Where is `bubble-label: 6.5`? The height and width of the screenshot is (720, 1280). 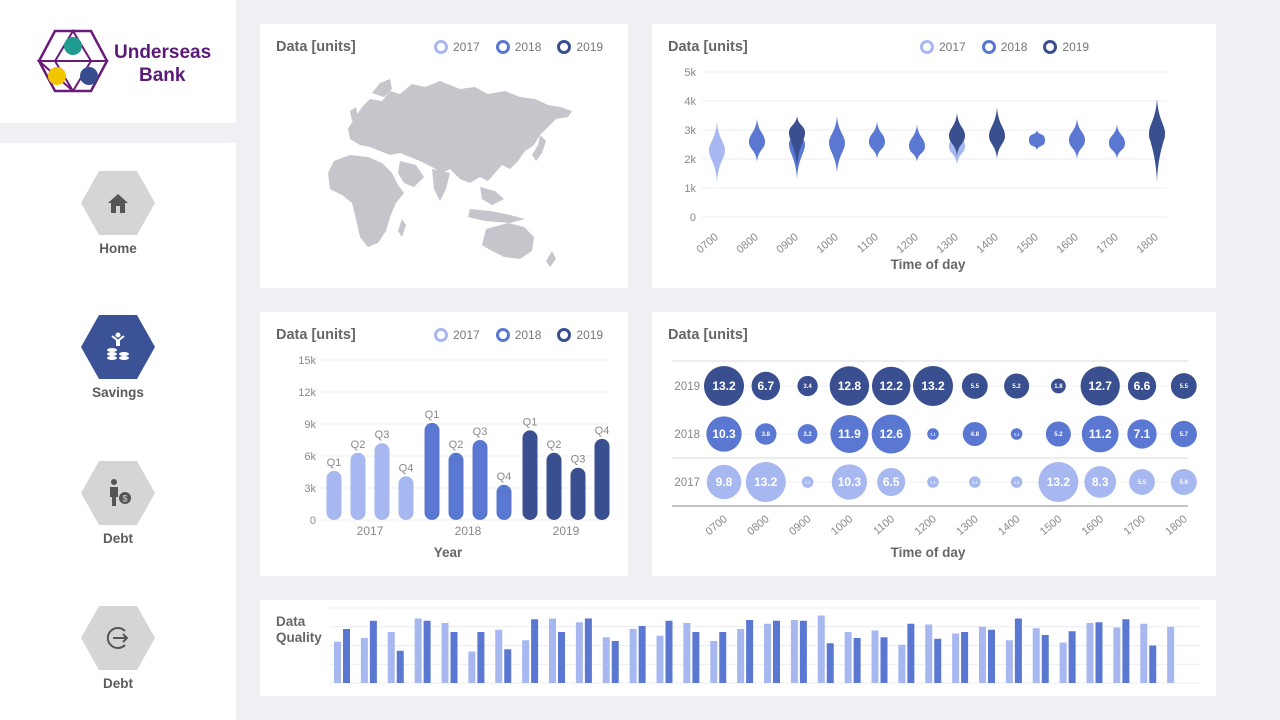 bubble-label: 6.5 is located at coordinates (891, 482).